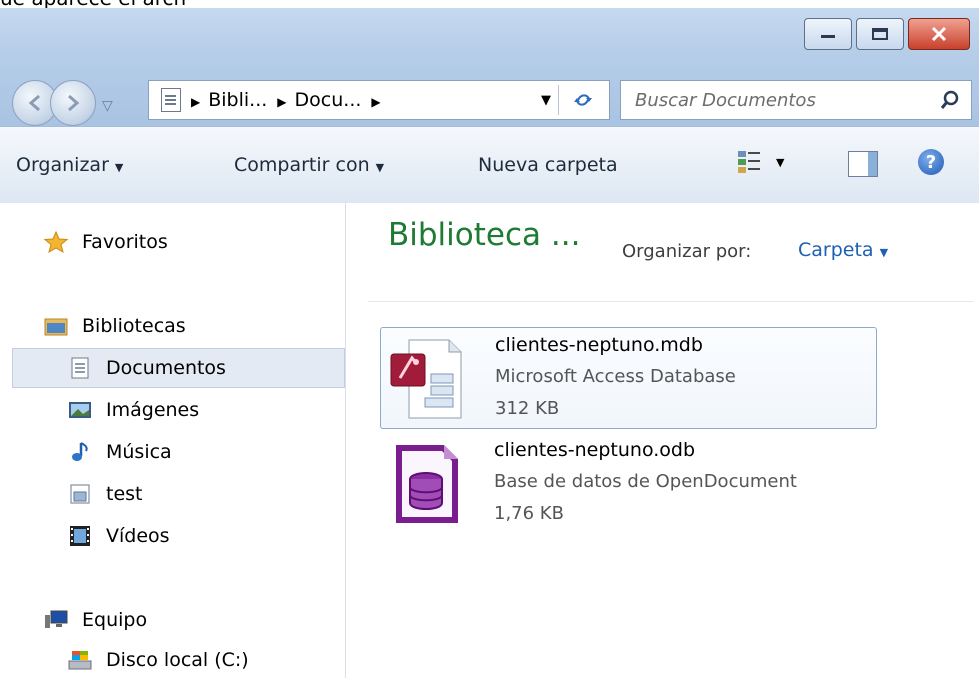 This screenshot has height=678, width=979. I want to click on minimize-icon, so click(828, 36).